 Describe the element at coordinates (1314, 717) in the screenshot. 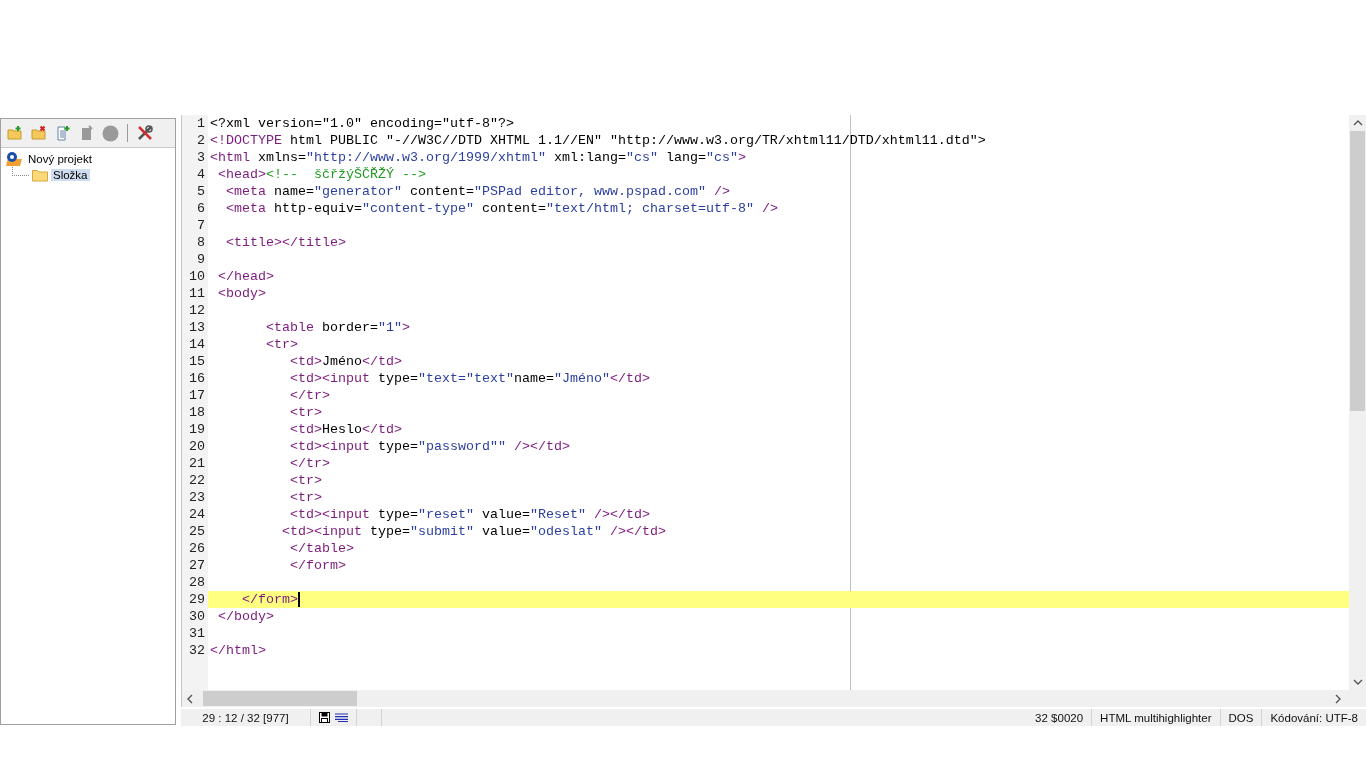

I see `encoding: Kódování: UTF-8` at that location.